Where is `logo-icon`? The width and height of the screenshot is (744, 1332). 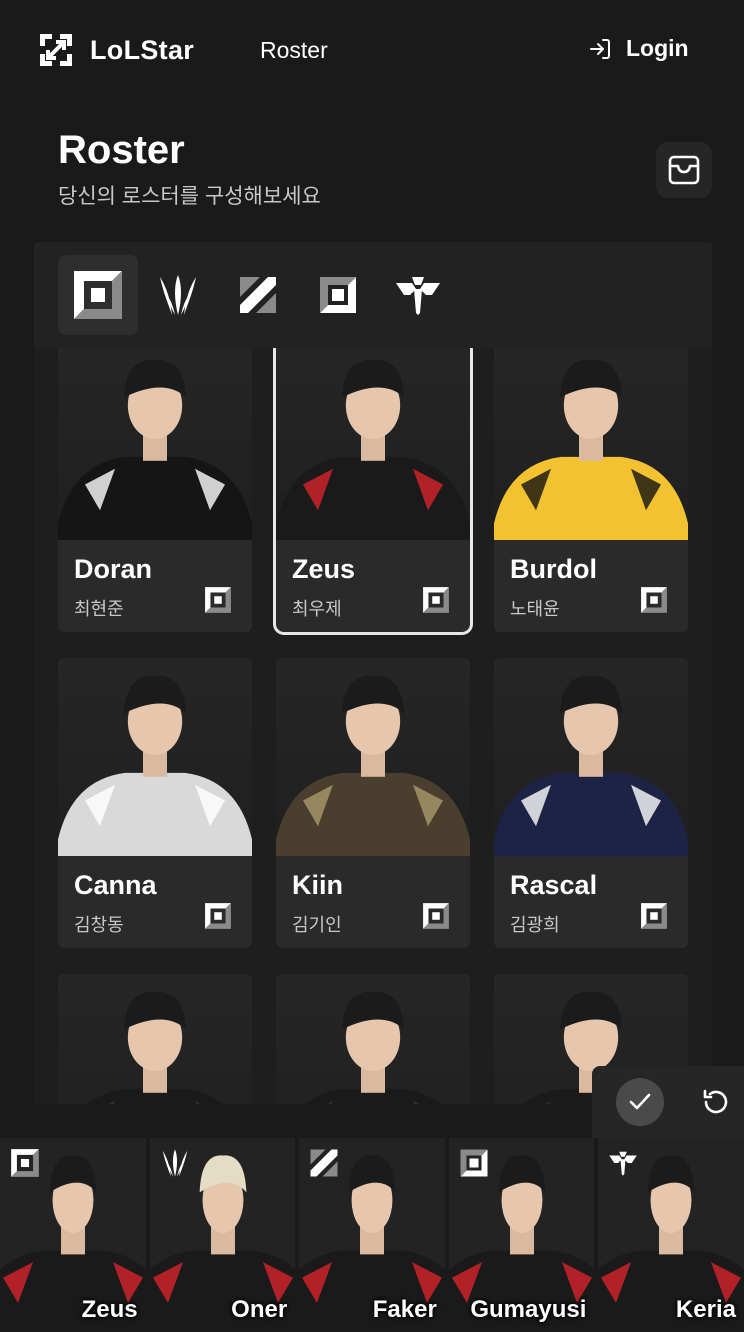
logo-icon is located at coordinates (56, 50).